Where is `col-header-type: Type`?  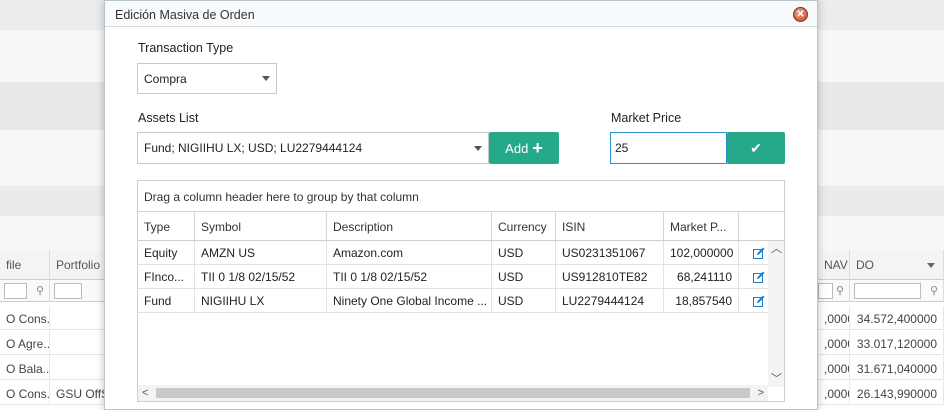
col-header-type: Type is located at coordinates (166, 226).